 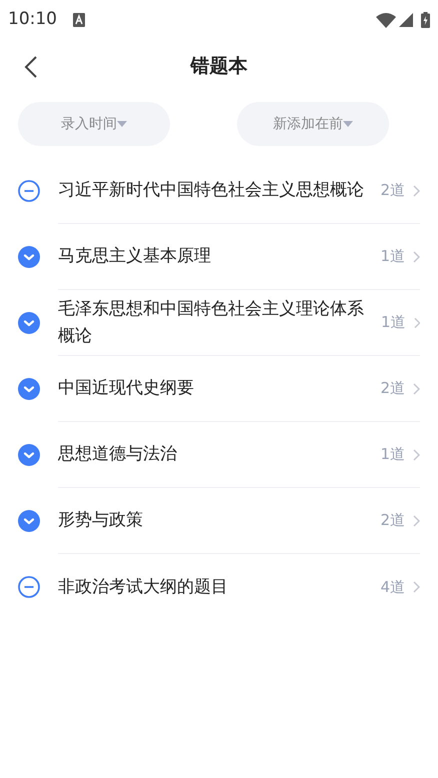 What do you see at coordinates (94, 124) in the screenshot?
I see `sort-dropdown: 录入时间` at bounding box center [94, 124].